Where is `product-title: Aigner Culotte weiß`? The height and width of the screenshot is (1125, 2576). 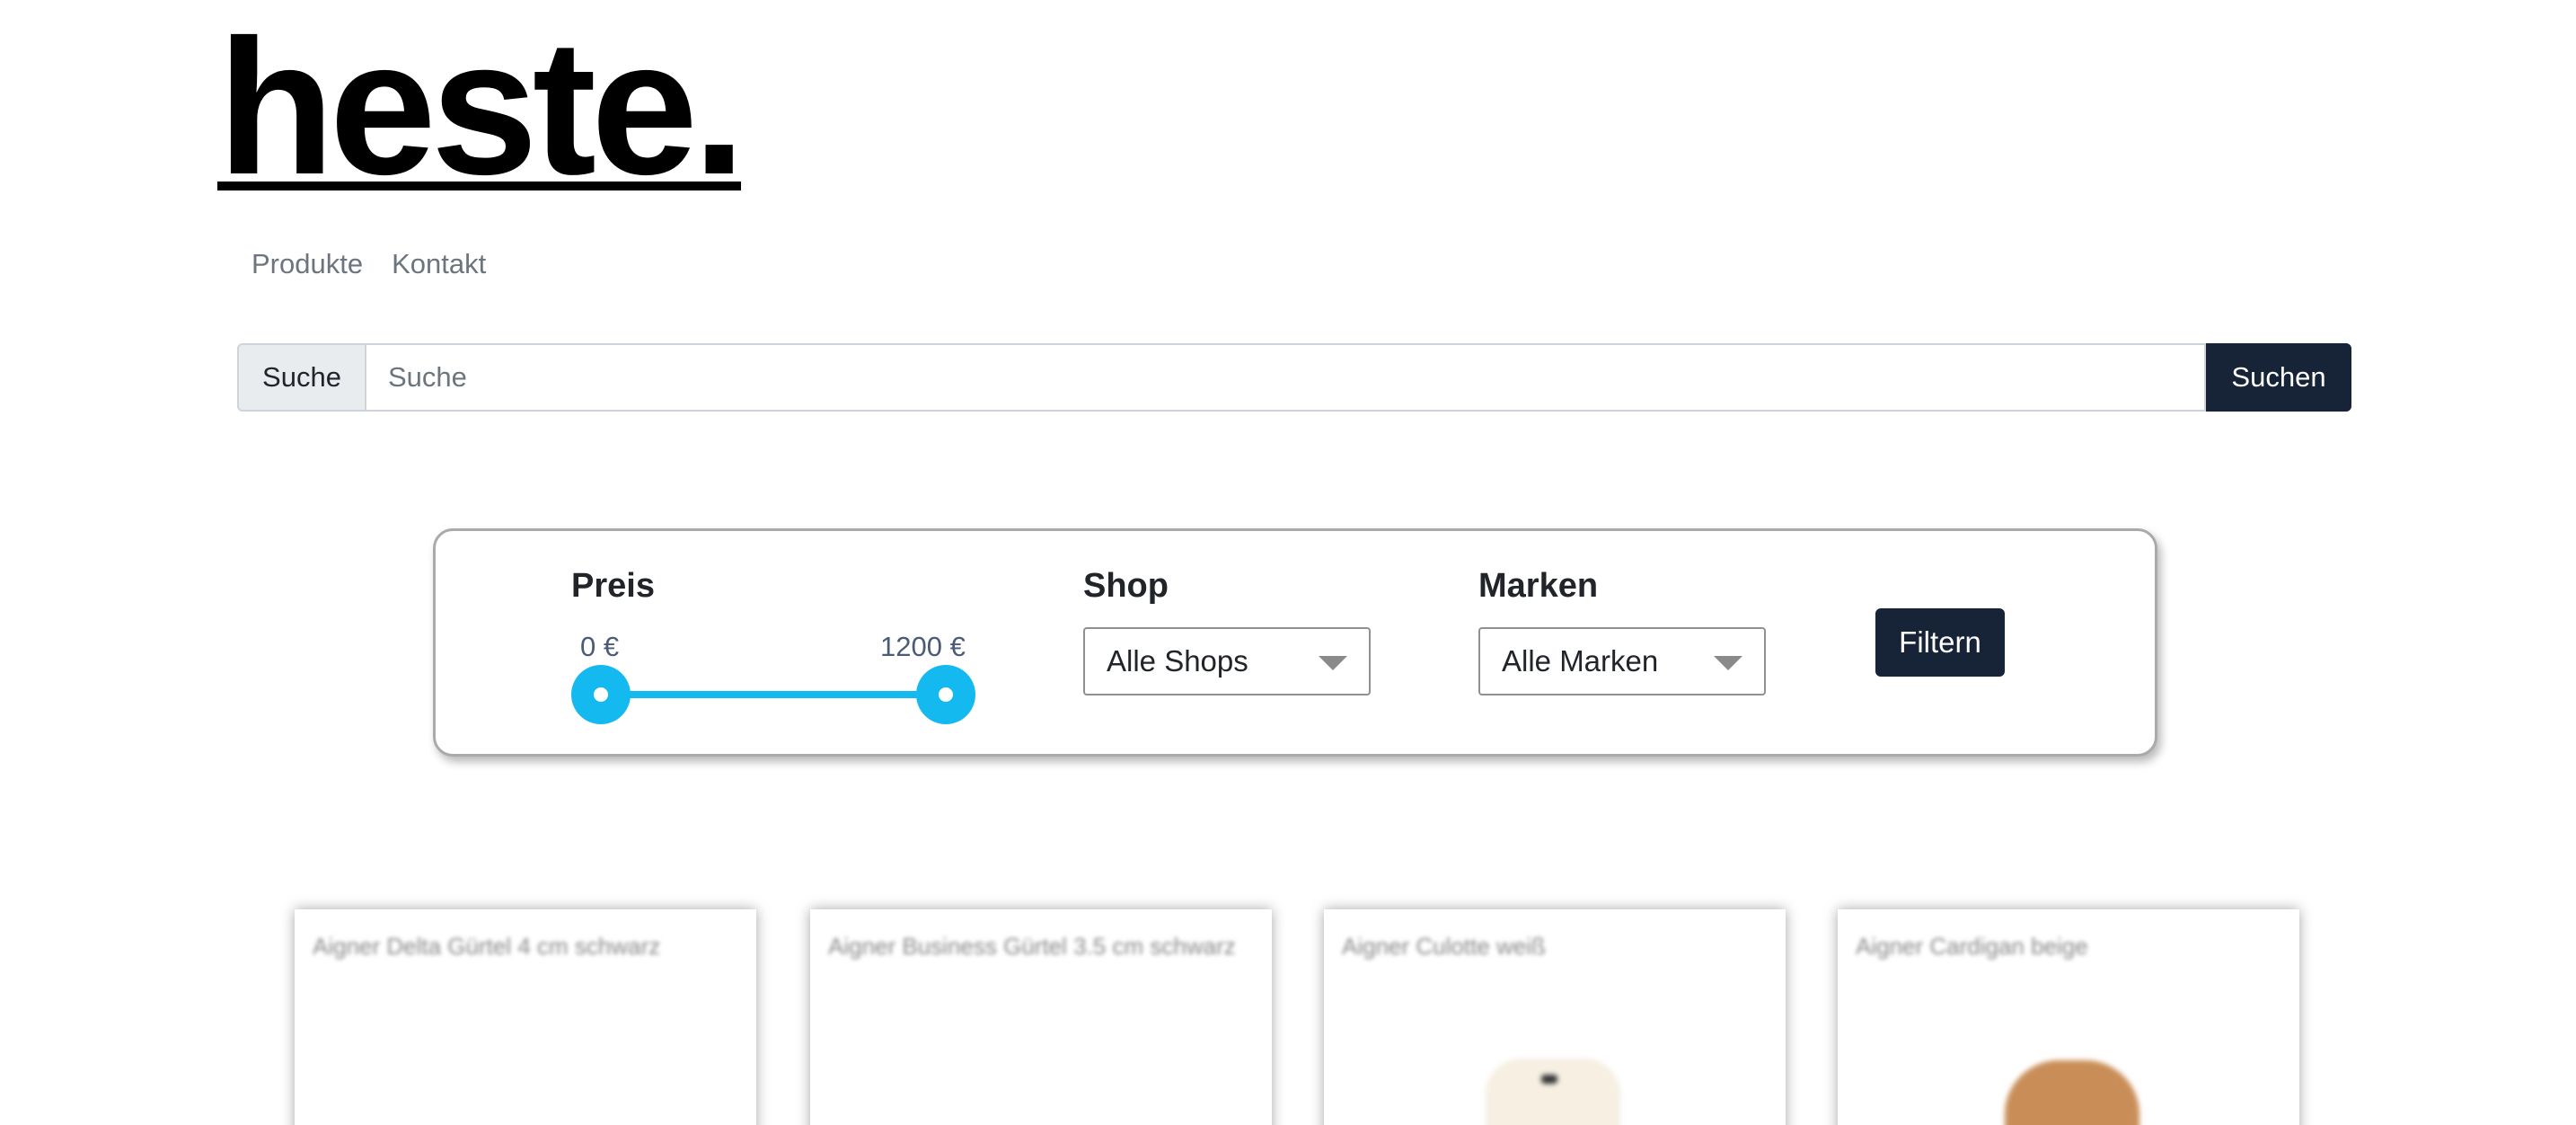
product-title: Aigner Culotte weiß is located at coordinates (1444, 946).